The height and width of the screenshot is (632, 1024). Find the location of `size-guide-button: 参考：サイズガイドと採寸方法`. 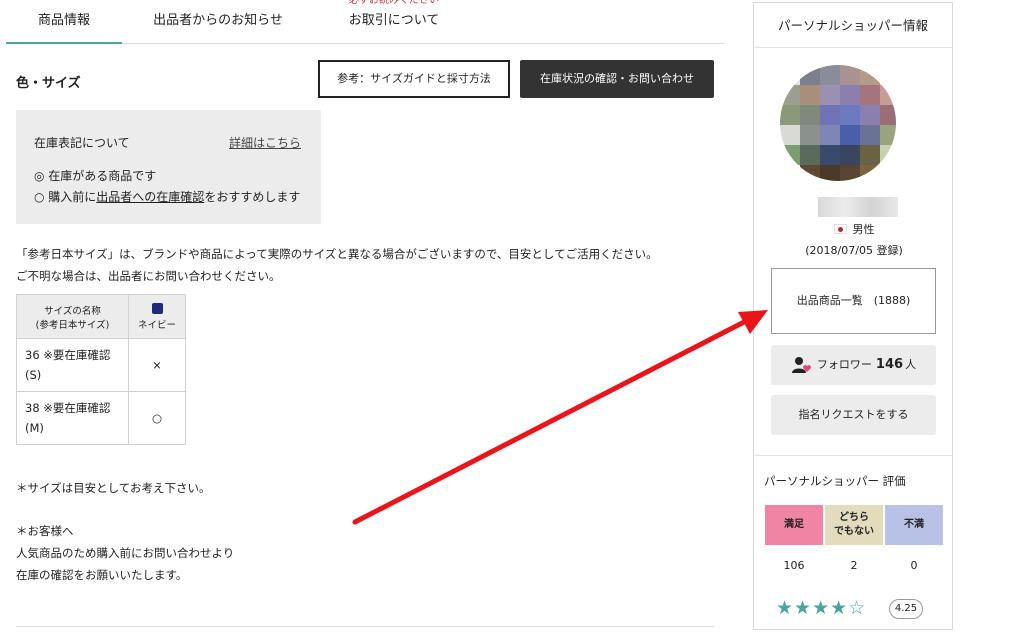

size-guide-button: 参考：サイズガイドと採寸方法 is located at coordinates (414, 79).